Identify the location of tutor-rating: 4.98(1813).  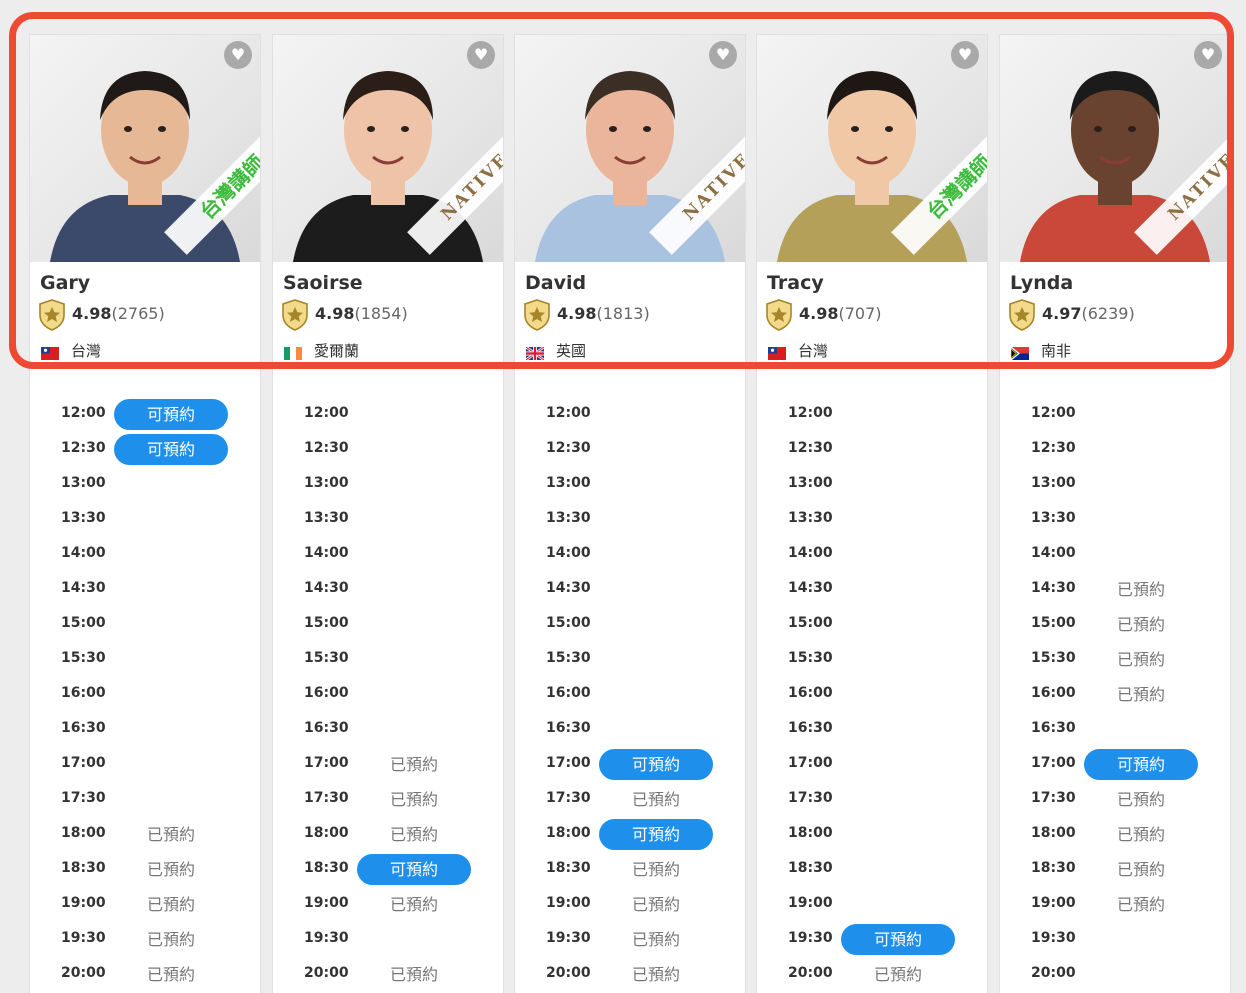
(603, 313).